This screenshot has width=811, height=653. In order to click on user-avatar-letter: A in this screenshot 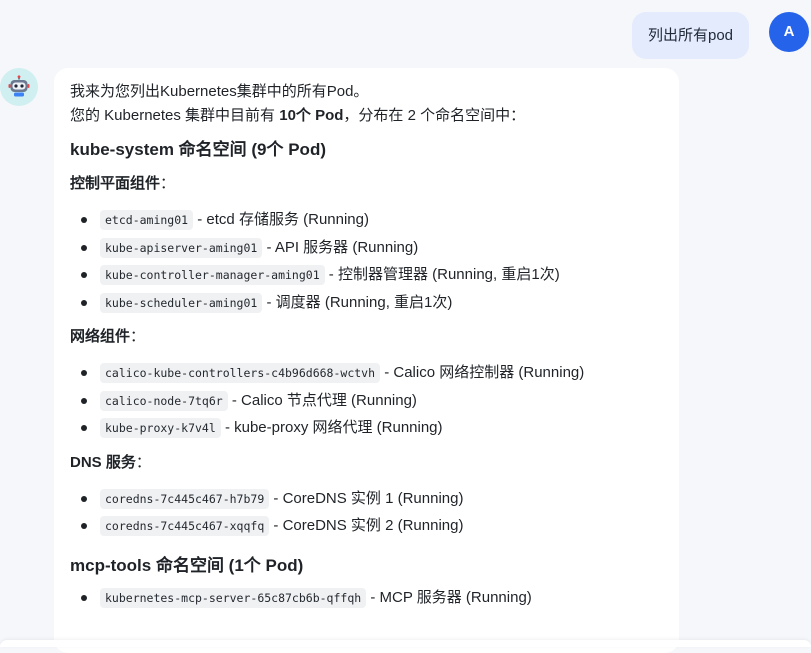, I will do `click(789, 31)`.